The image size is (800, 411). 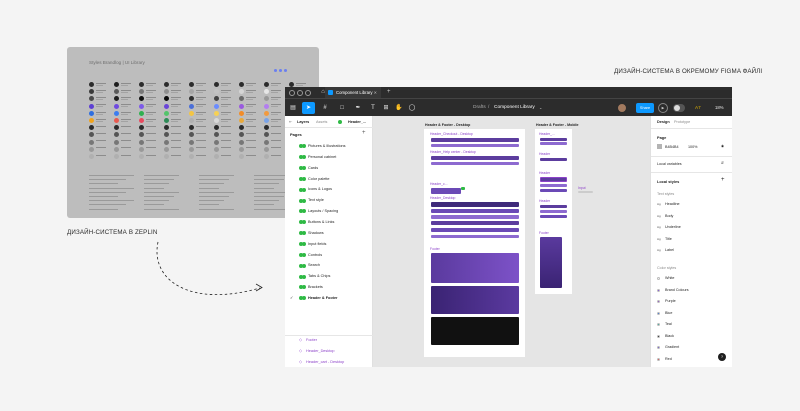 I want to click on page-item: Brackets, so click(x=329, y=287).